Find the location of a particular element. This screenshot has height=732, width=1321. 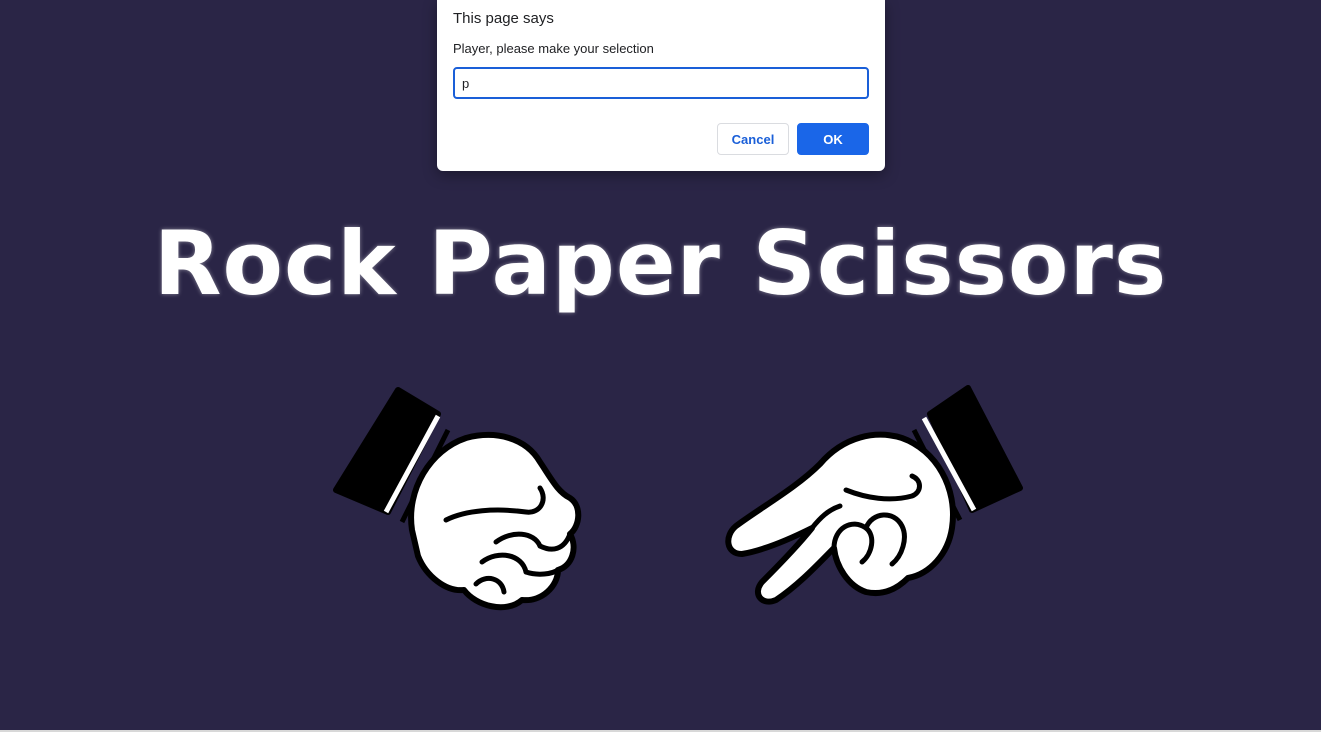

dialog-message: Player, please make your selection is located at coordinates (553, 48).